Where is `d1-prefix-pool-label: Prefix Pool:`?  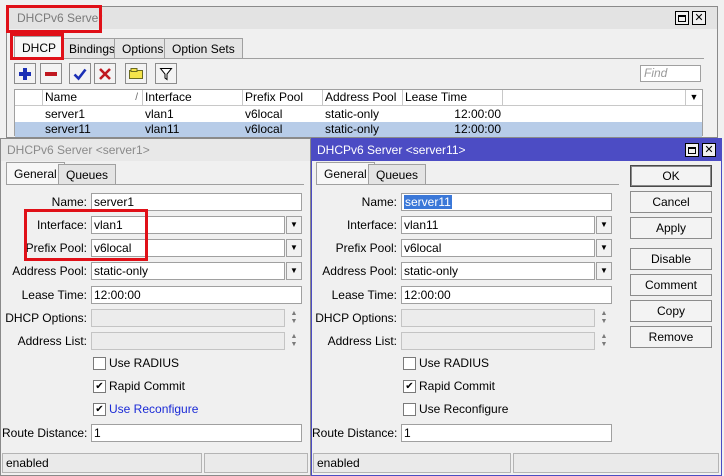 d1-prefix-pool-label: Prefix Pool: is located at coordinates (56, 248).